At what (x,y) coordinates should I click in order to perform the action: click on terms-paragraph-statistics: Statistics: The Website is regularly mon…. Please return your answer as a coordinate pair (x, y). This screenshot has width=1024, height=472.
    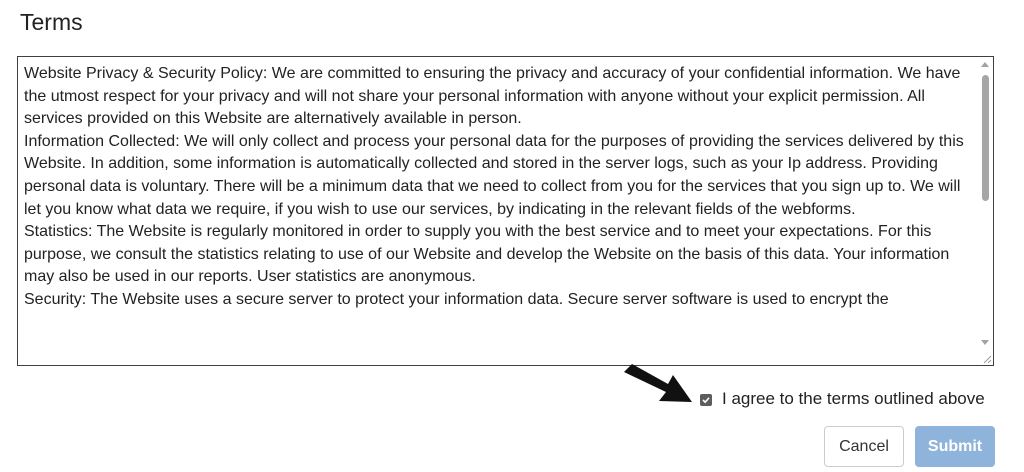
    Looking at the image, I should click on (487, 254).